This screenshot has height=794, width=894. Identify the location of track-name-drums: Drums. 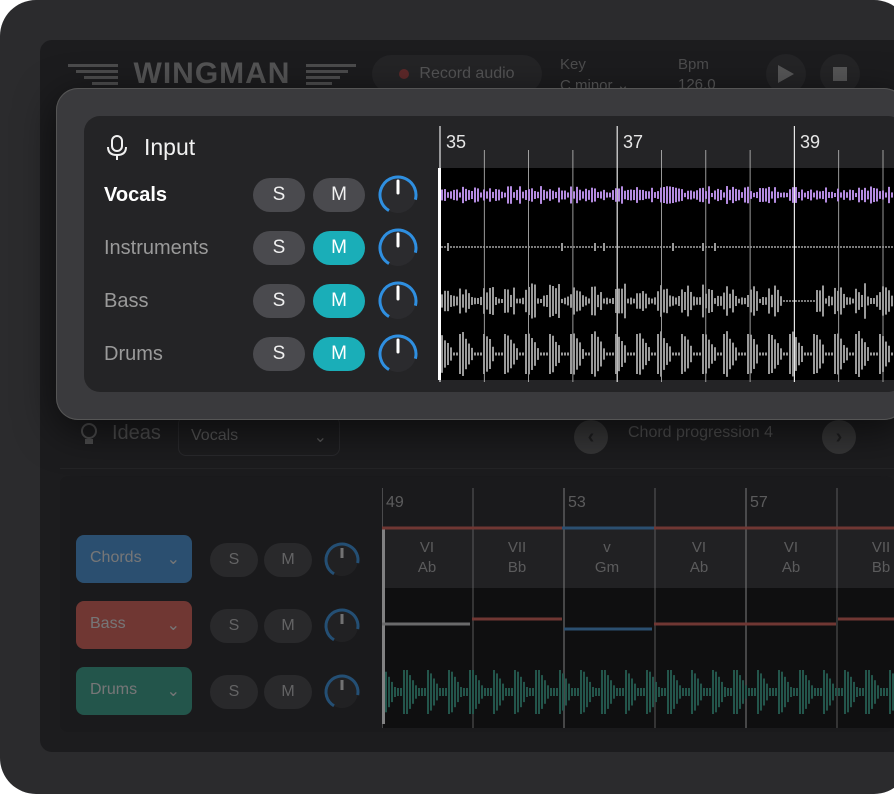
(133, 354).